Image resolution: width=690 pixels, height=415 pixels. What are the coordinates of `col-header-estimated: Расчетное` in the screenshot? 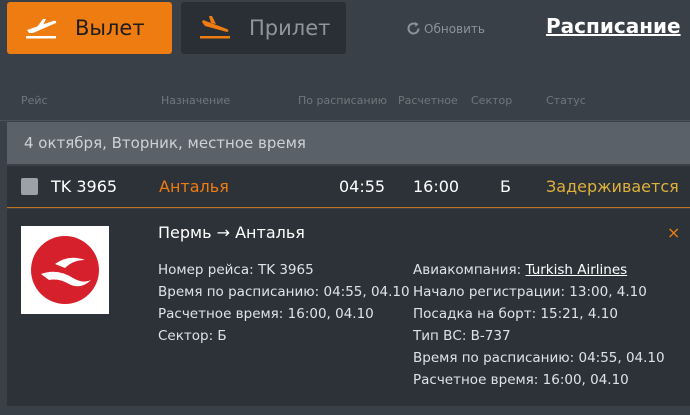 It's located at (428, 100).